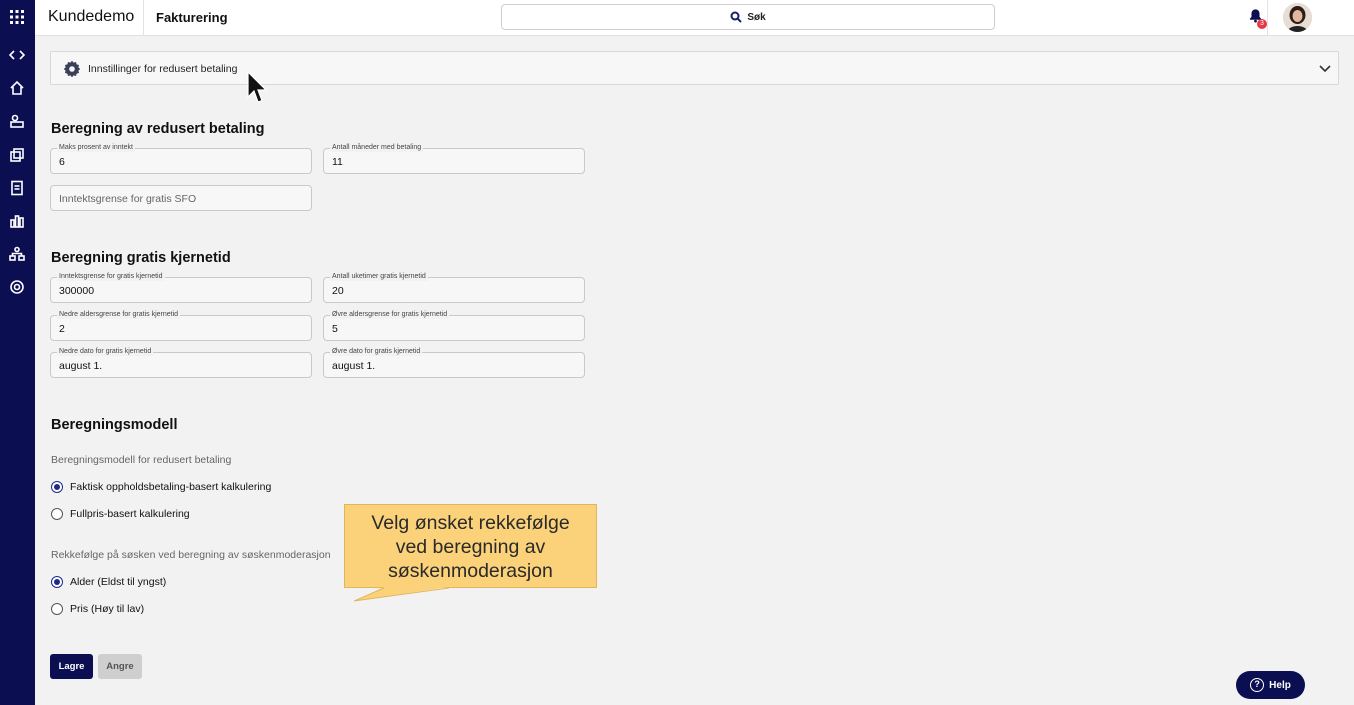 Image resolution: width=1354 pixels, height=705 pixels. Describe the element at coordinates (470, 523) in the screenshot. I see `callout-line: Velg ønsket rekkefølge` at that location.